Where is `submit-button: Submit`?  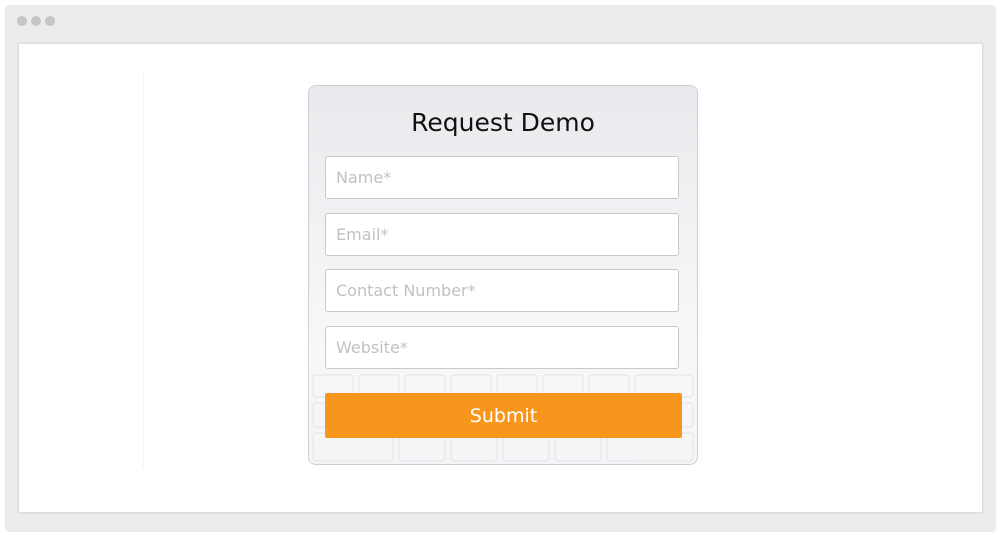 submit-button: Submit is located at coordinates (503, 415).